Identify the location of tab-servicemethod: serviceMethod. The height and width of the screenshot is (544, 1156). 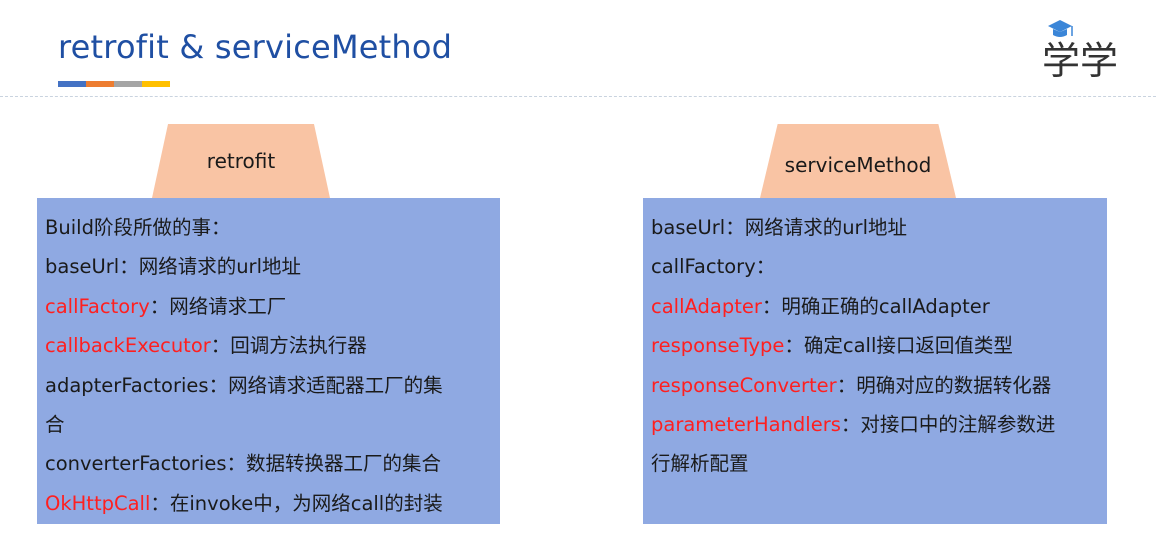
(858, 161).